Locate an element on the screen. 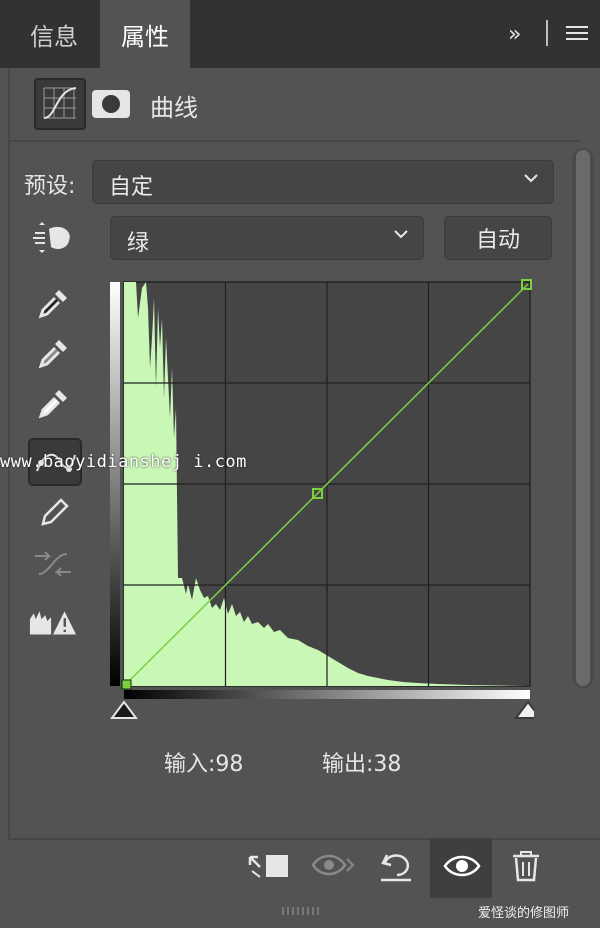 The height and width of the screenshot is (928, 600). gray-eyedropper-icon is located at coordinates (53, 354).